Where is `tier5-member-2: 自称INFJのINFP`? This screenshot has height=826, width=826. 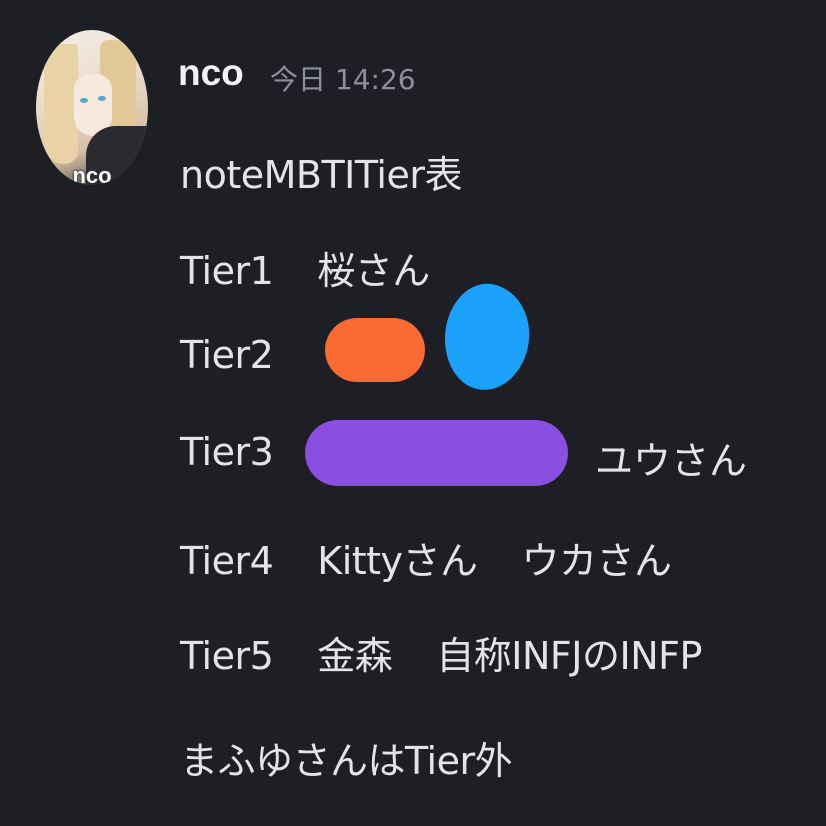
tier5-member-2: 自称INFJのINFP is located at coordinates (569, 656).